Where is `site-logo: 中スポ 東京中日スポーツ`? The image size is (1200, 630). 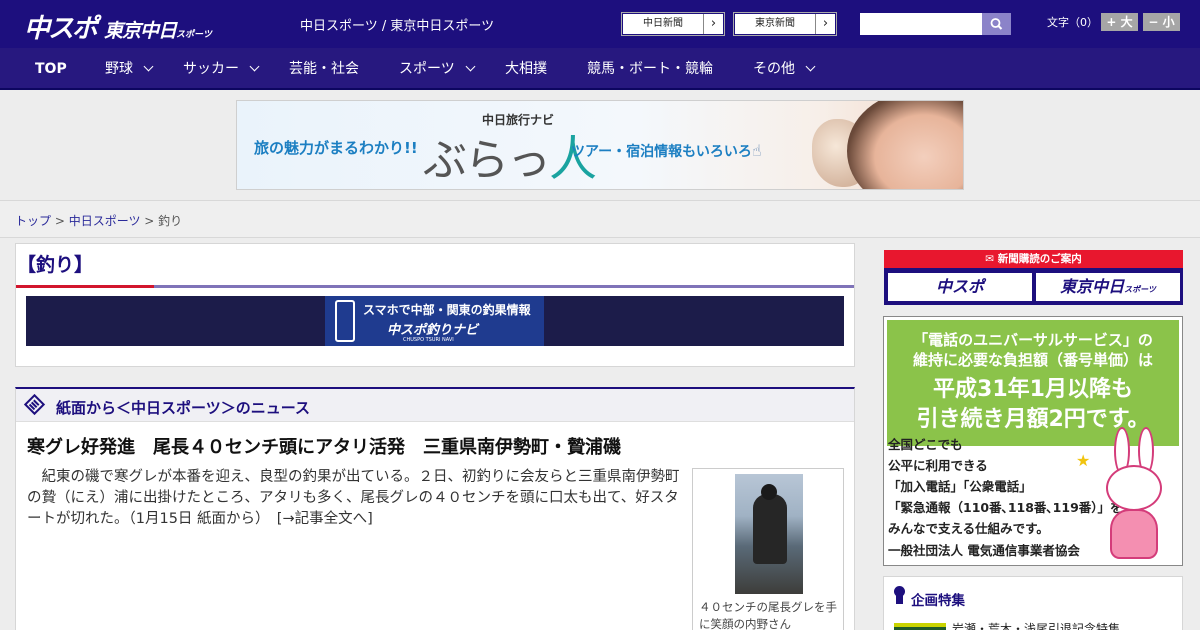 site-logo: 中スポ 東京中日スポーツ is located at coordinates (118, 26).